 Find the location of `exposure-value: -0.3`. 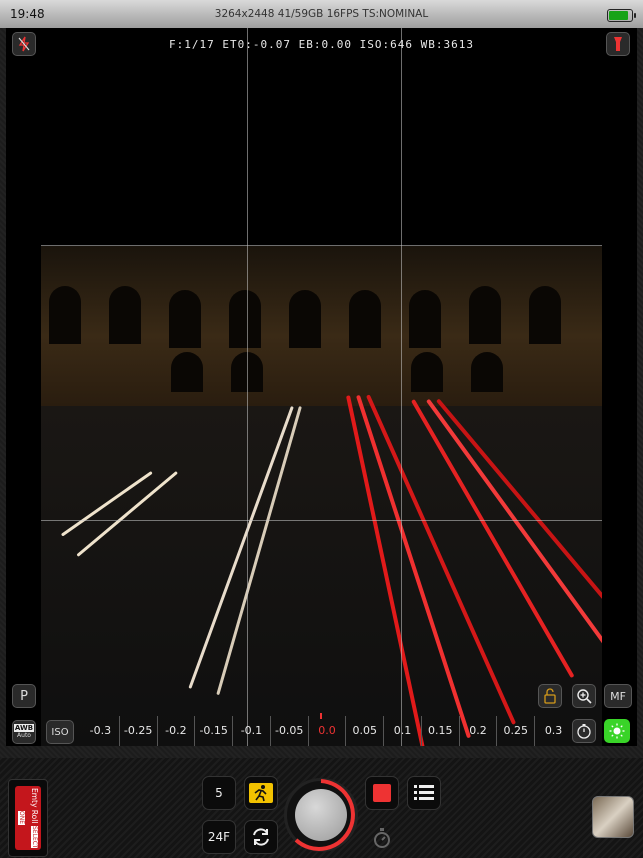

exposure-value: -0.3 is located at coordinates (101, 731).